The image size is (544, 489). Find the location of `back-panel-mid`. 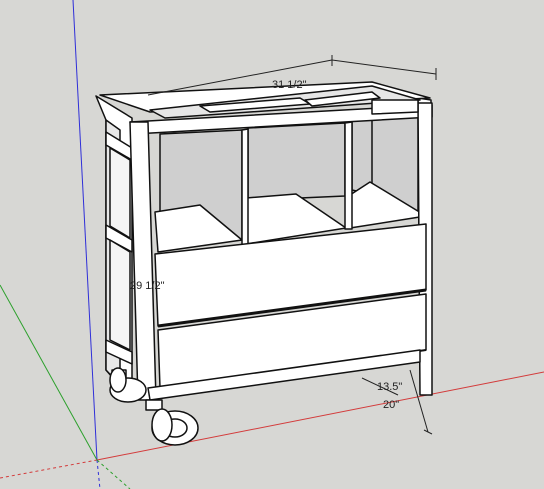

back-panel-mid is located at coordinates (296, 161).